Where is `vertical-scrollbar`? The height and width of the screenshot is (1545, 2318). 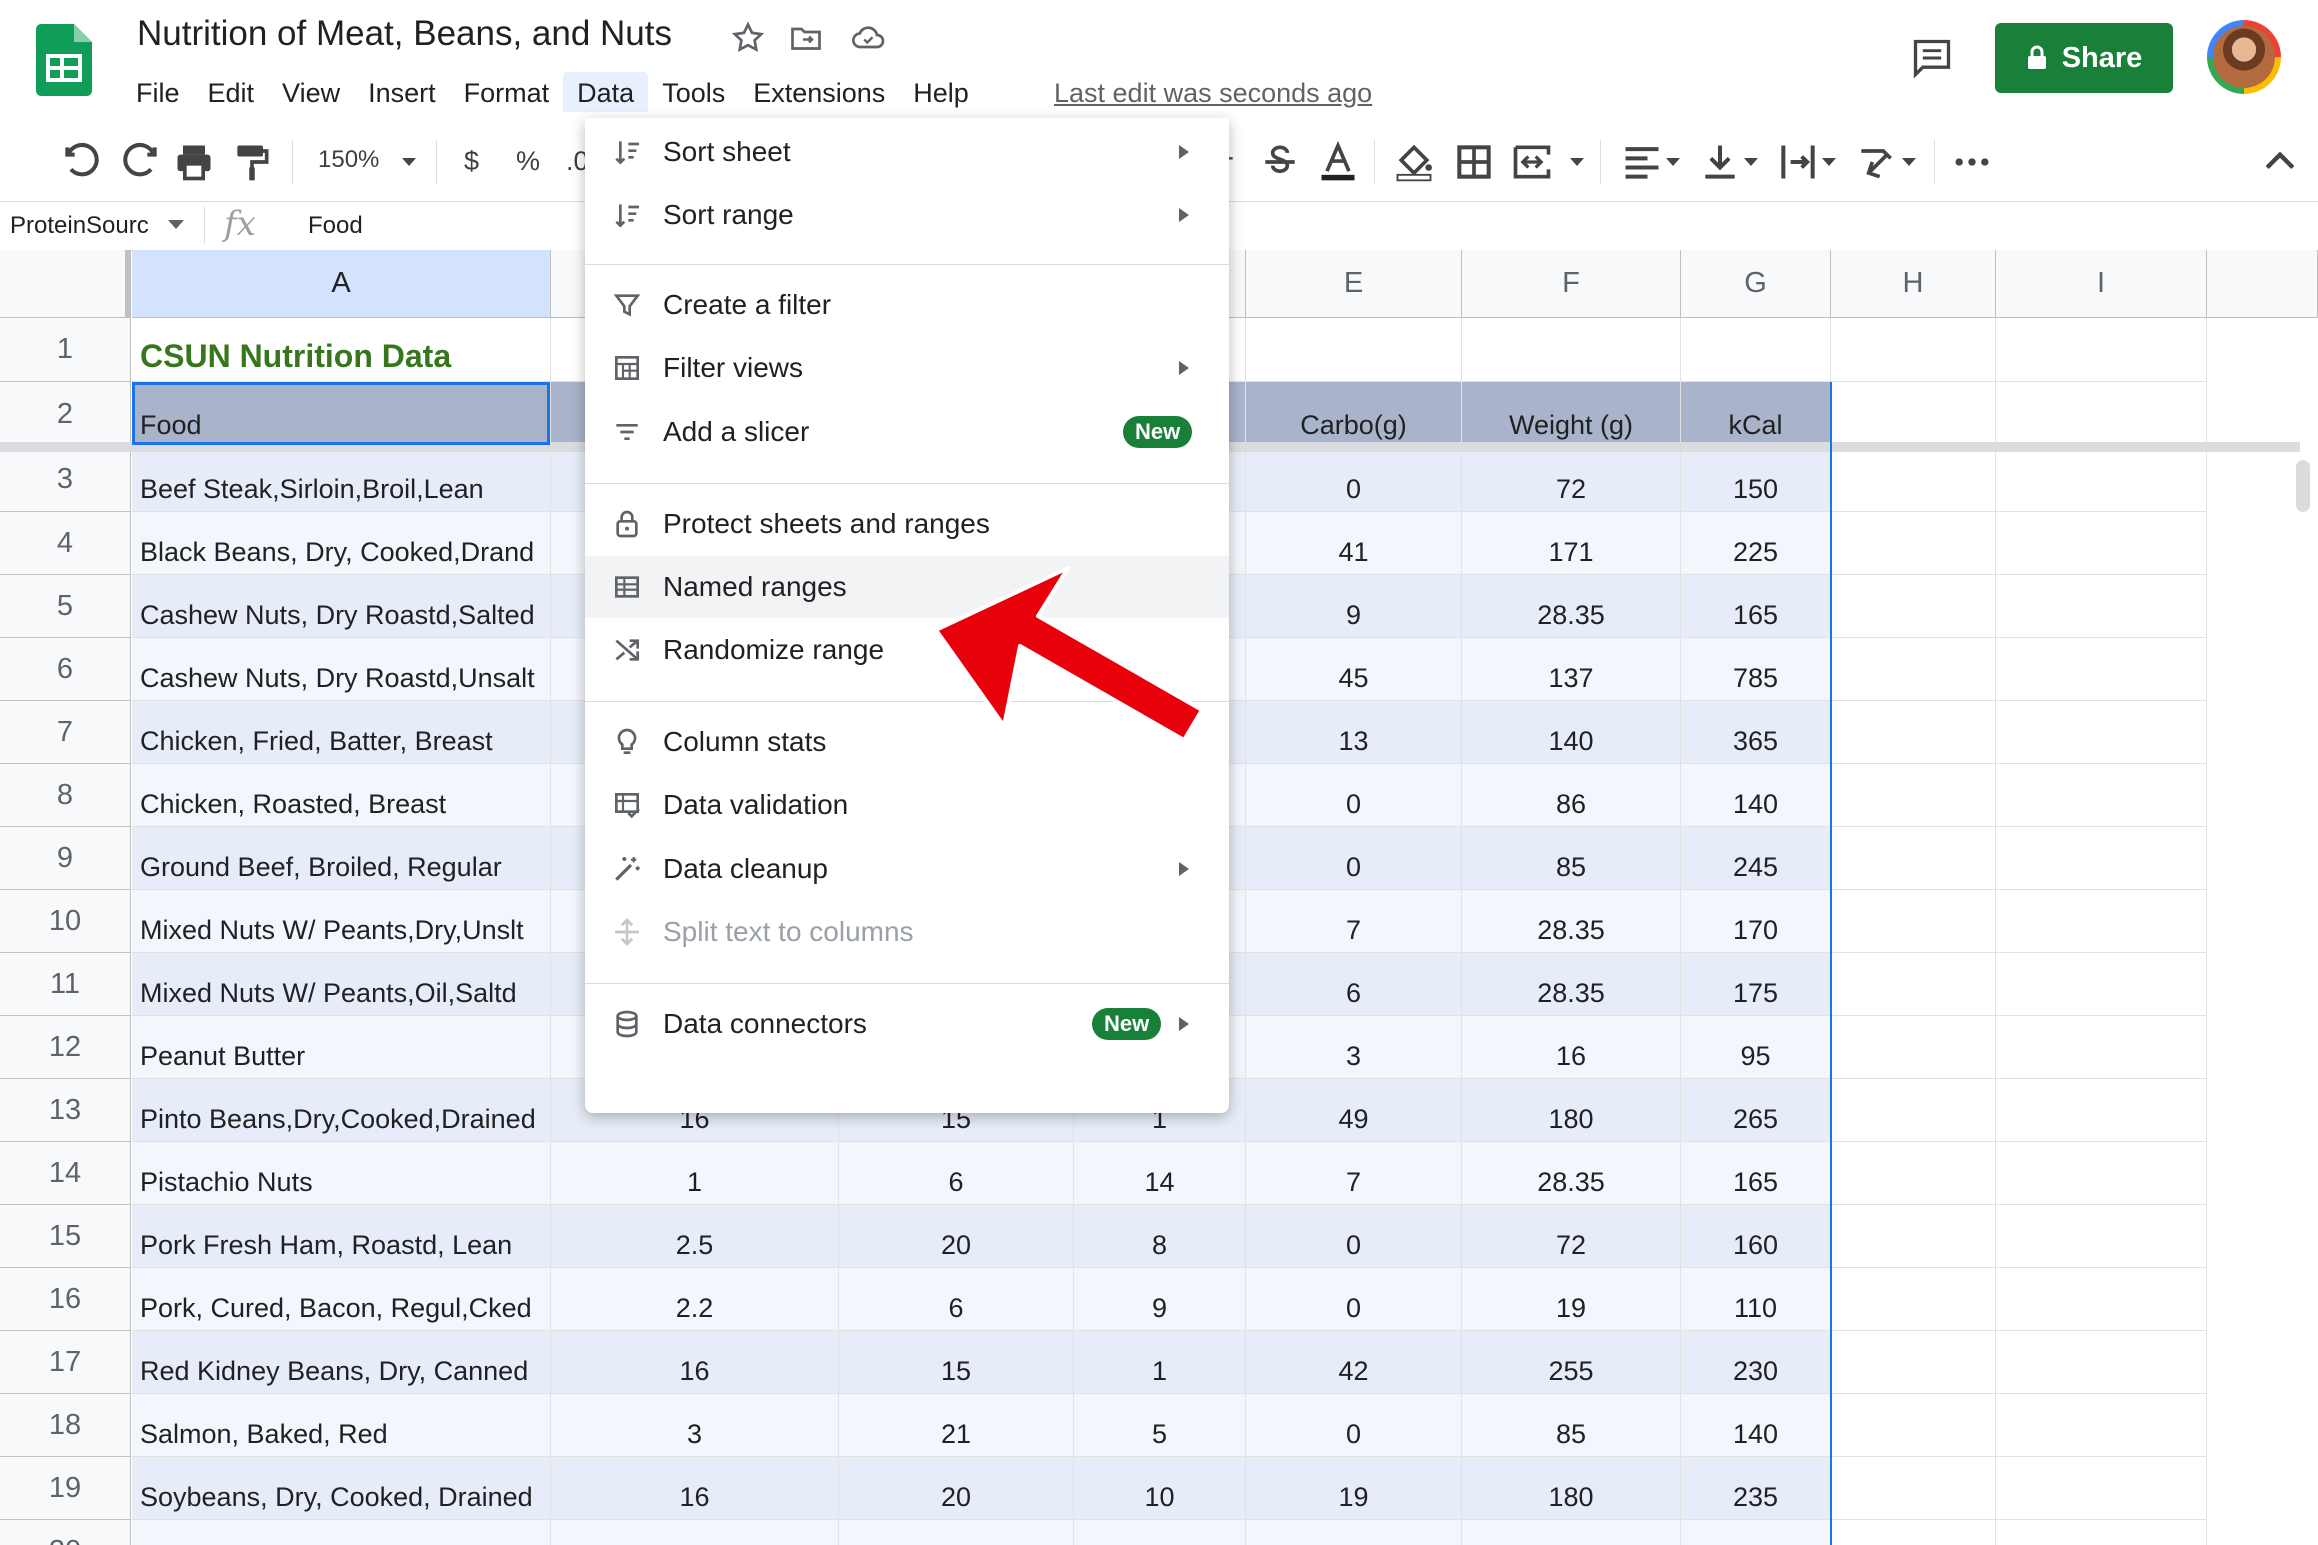 vertical-scrollbar is located at coordinates (2303, 486).